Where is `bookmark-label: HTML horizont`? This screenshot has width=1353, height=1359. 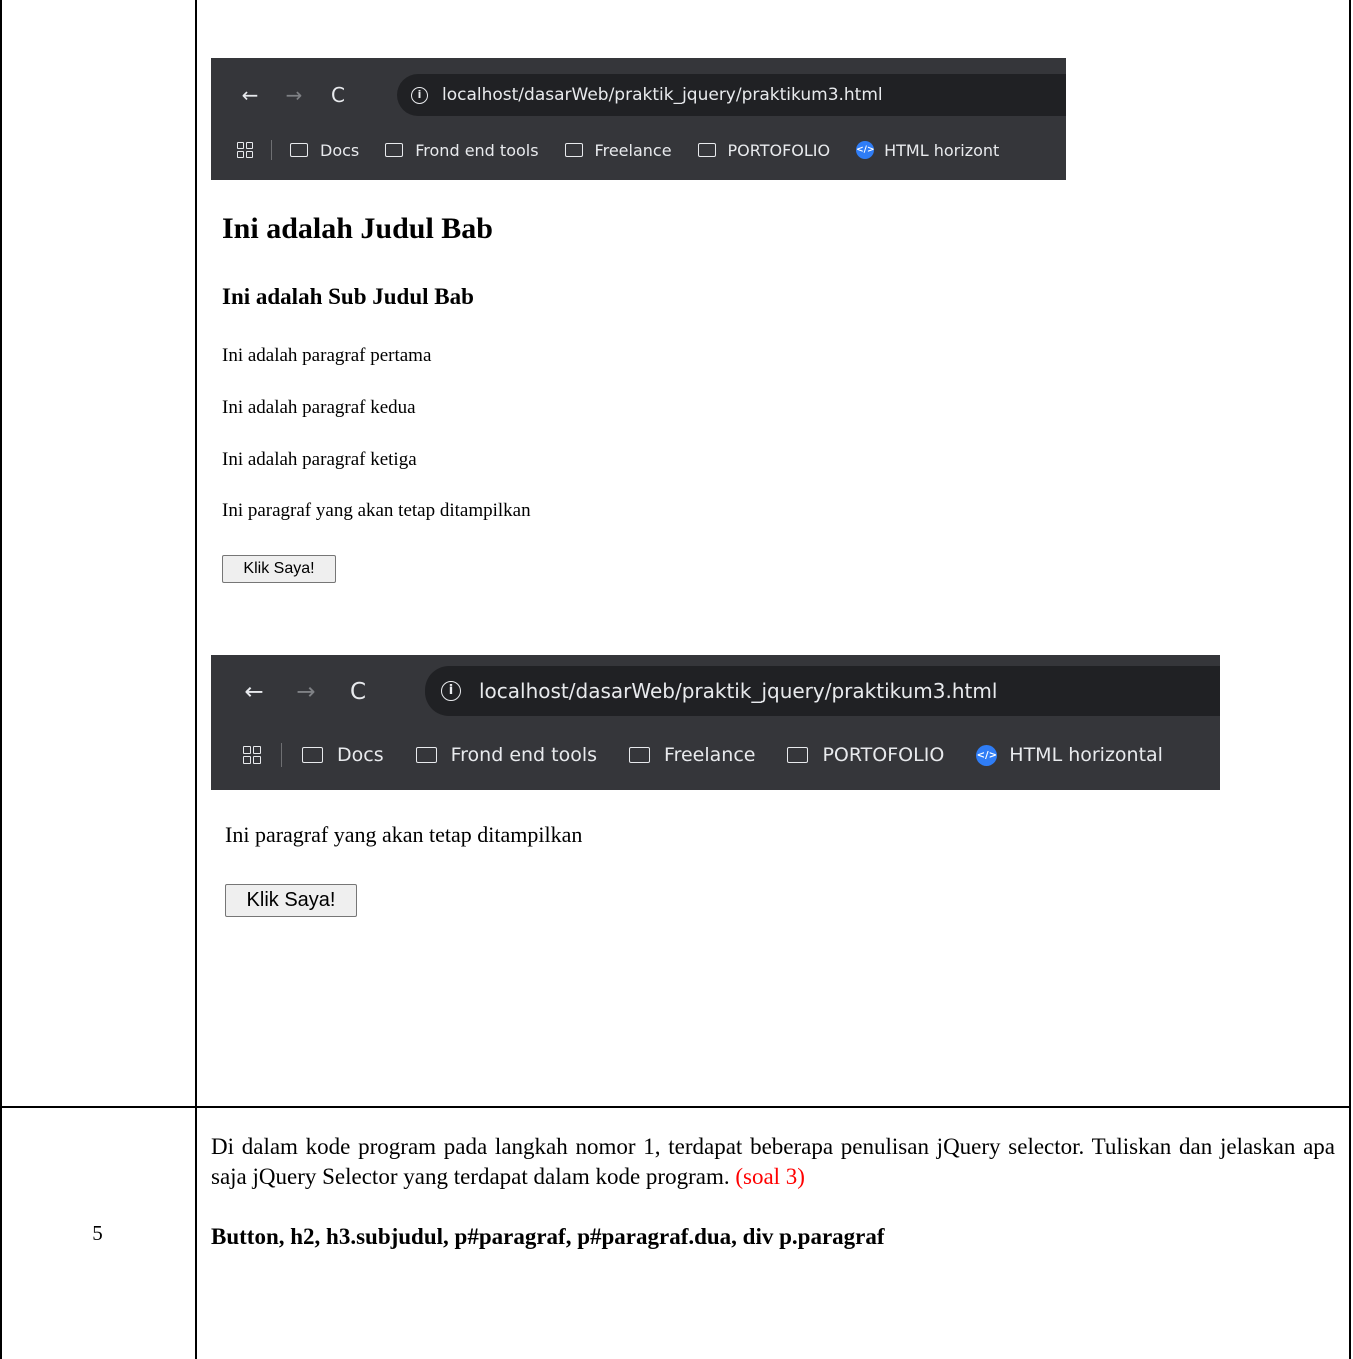 bookmark-label: HTML horizont is located at coordinates (942, 150).